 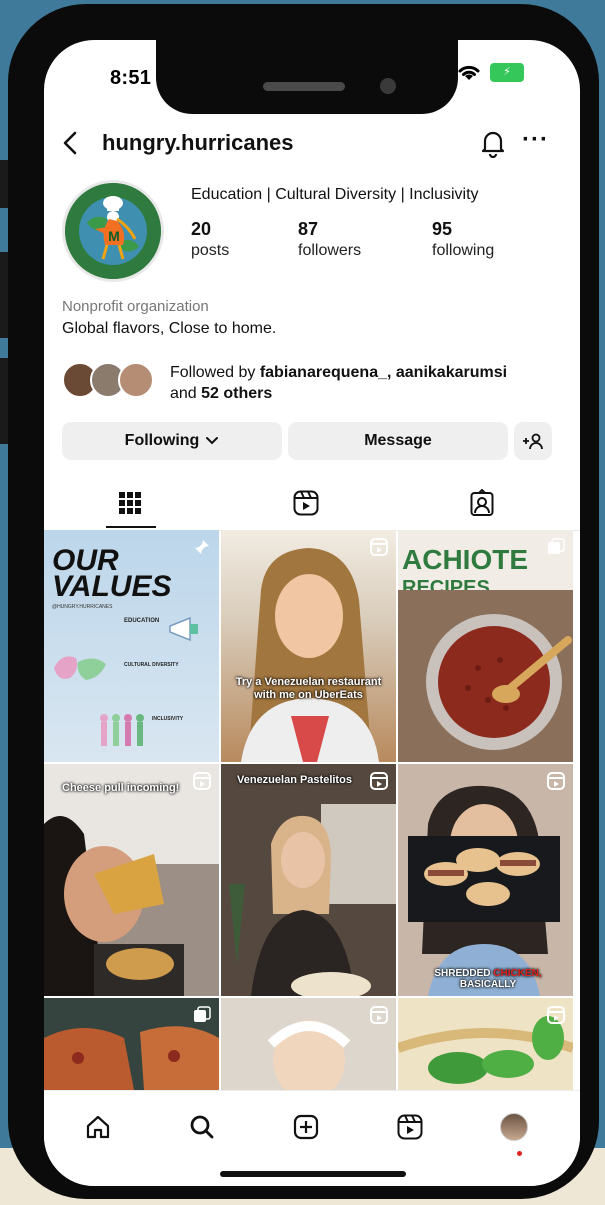 I want to click on ibis-mascot-logo: M, so click(x=113, y=231).